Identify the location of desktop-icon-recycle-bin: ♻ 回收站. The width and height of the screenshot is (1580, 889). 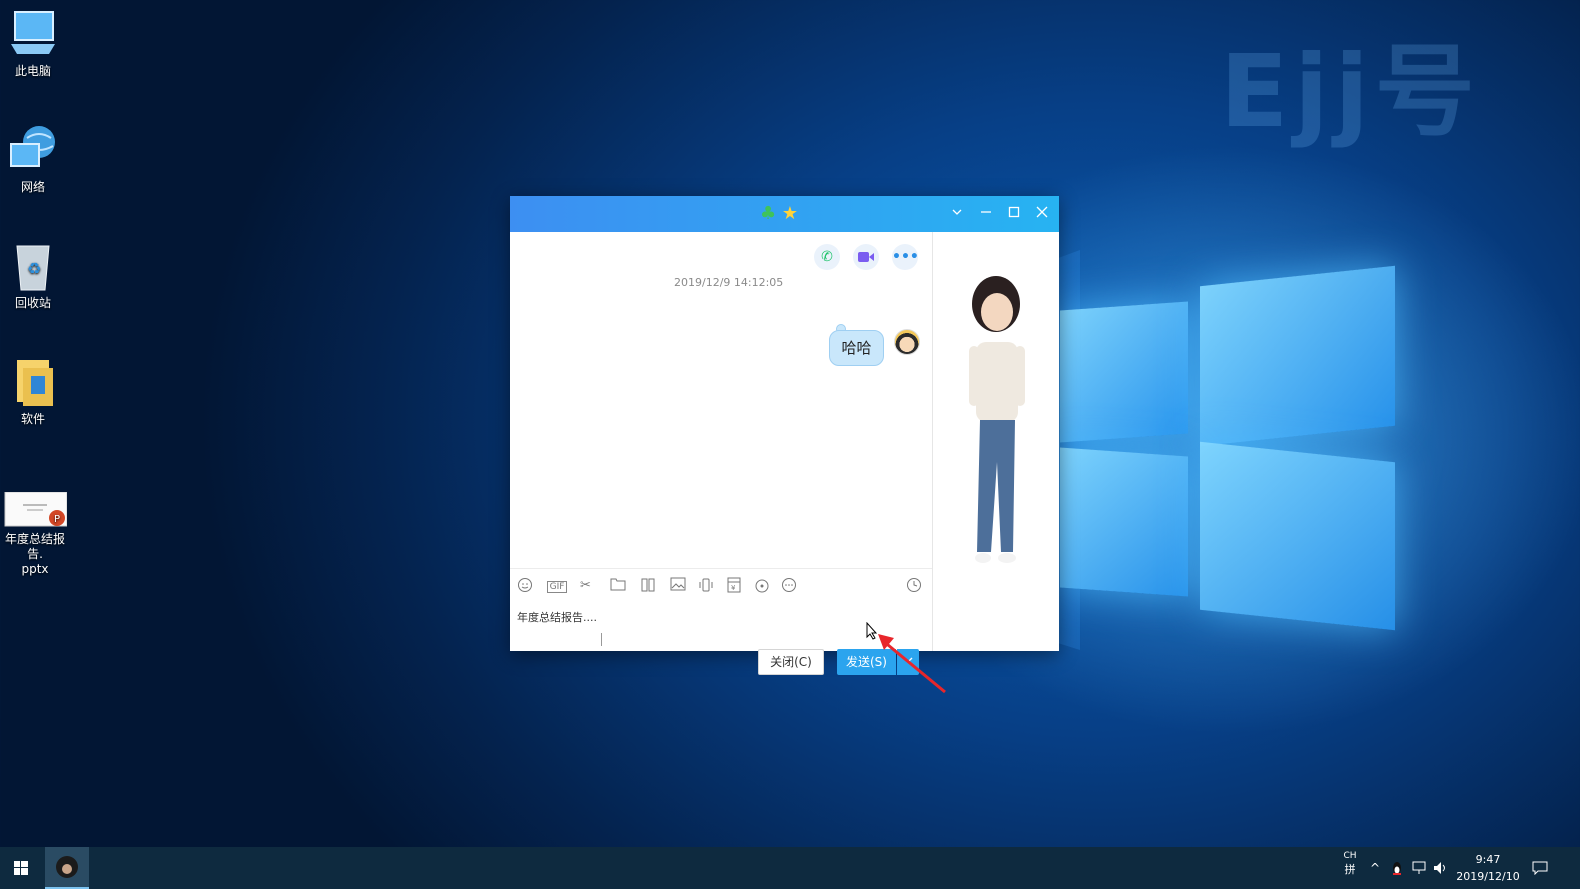
(33, 275).